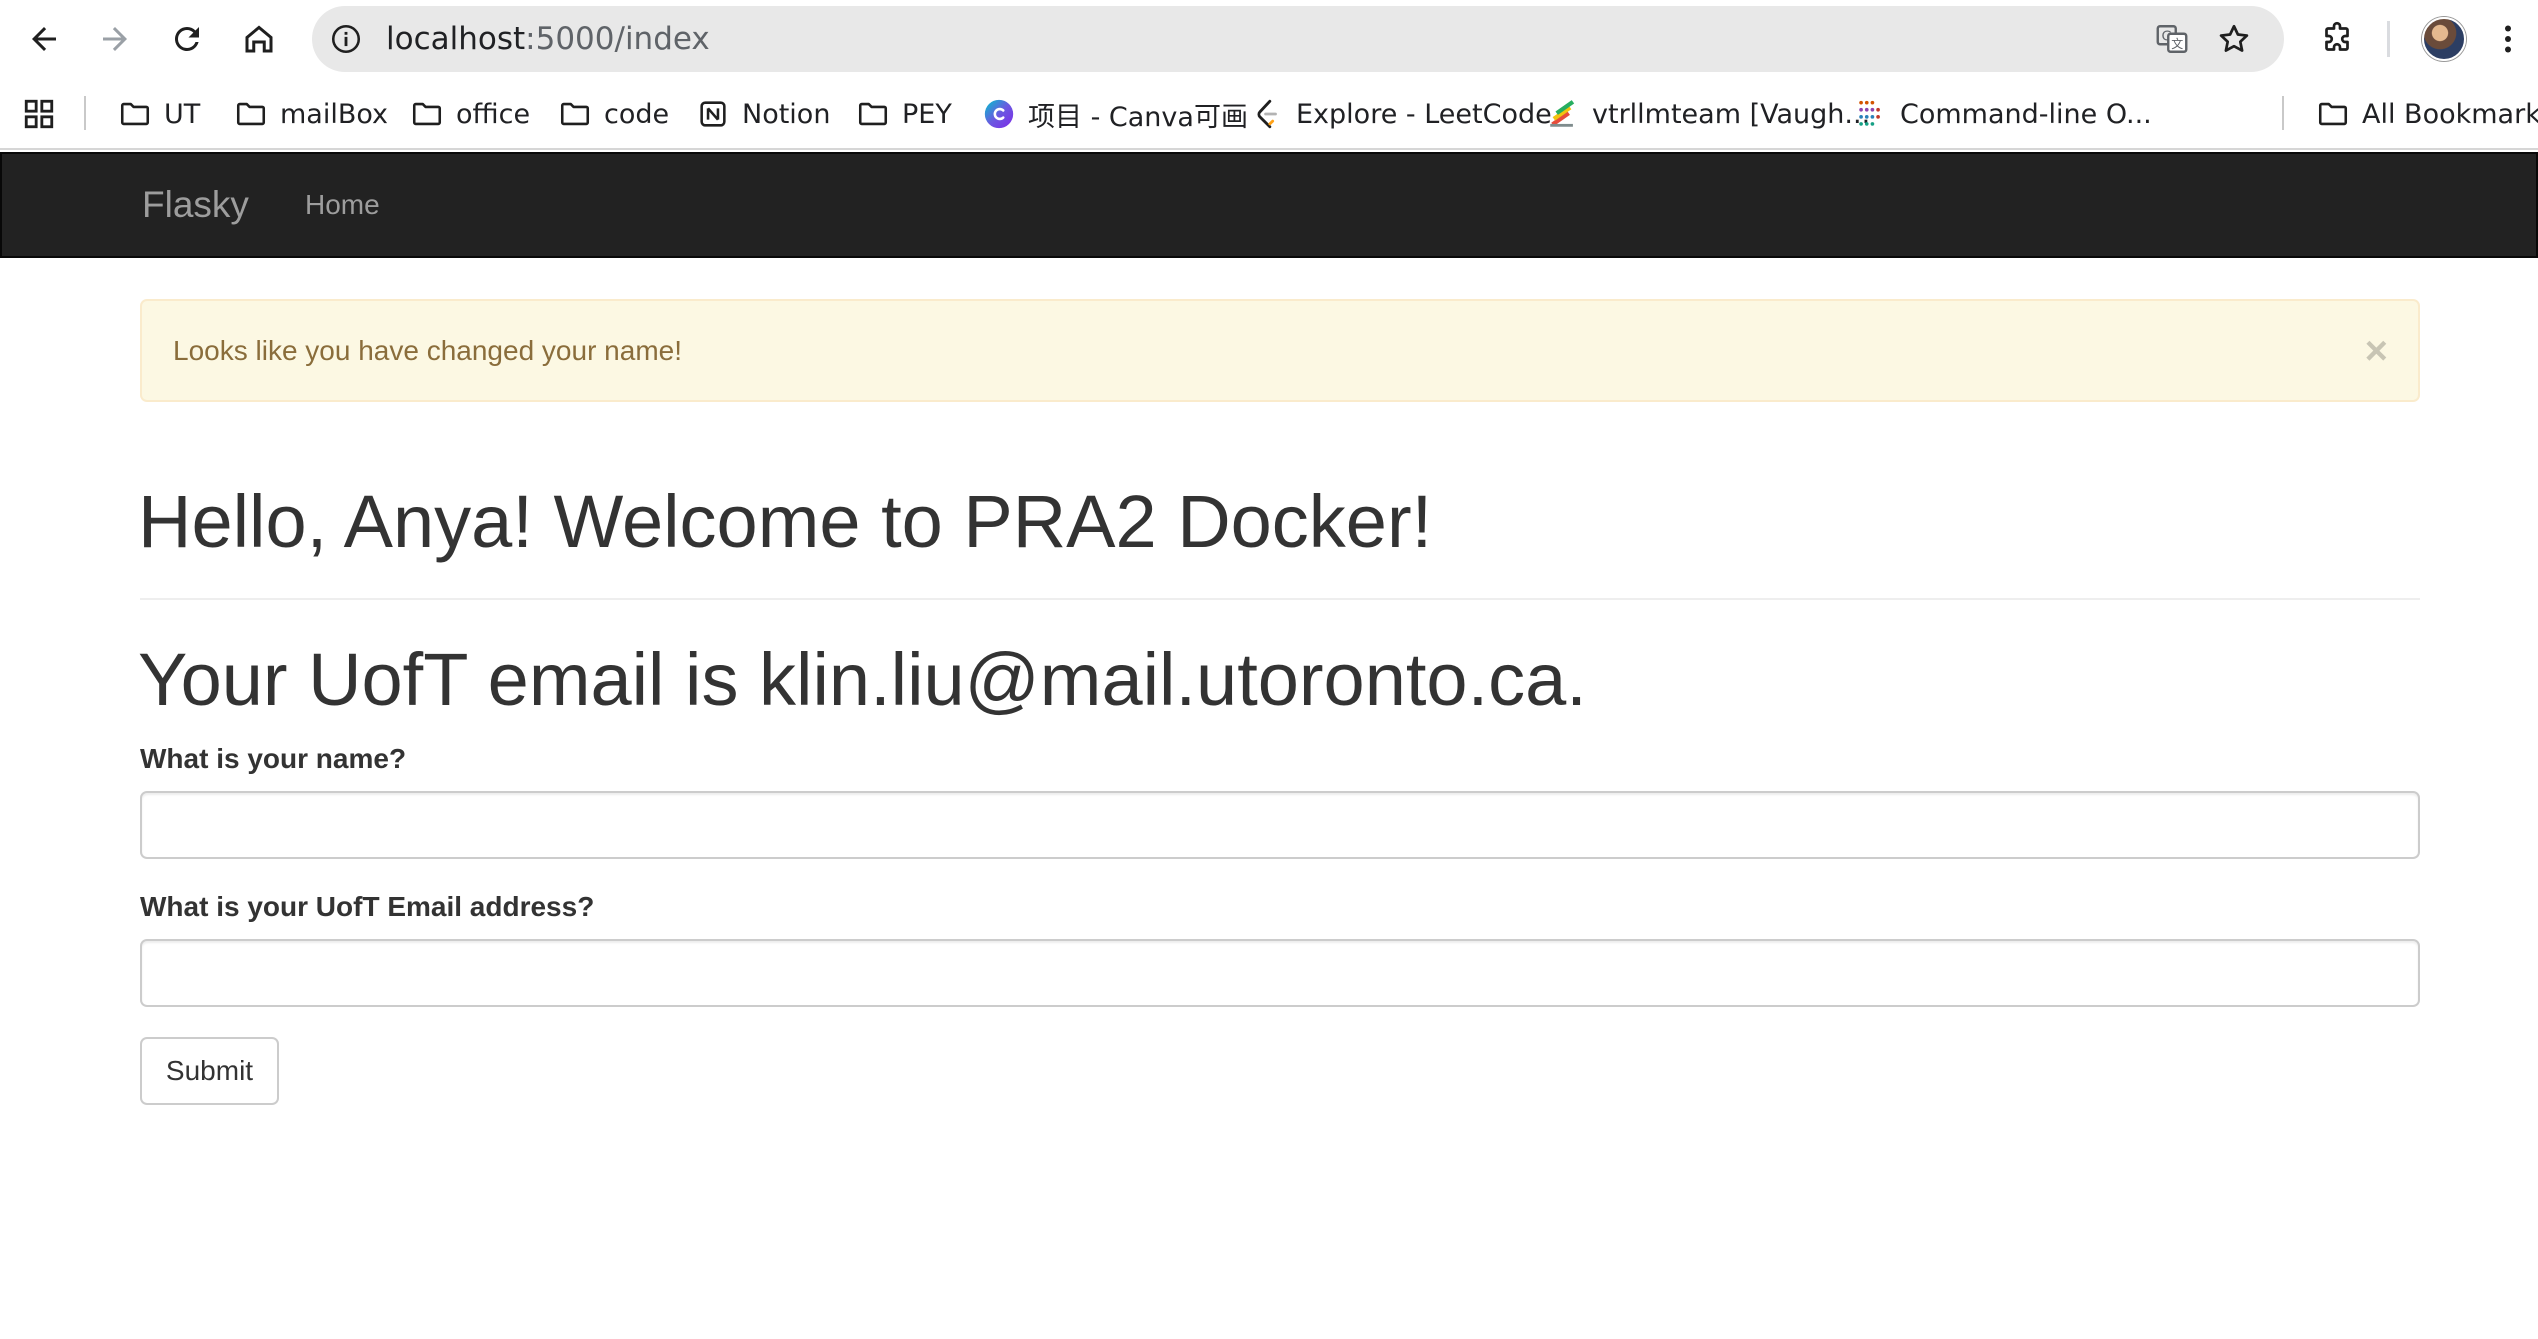 Image resolution: width=2538 pixels, height=1339 pixels. What do you see at coordinates (713, 114) in the screenshot?
I see `notion-icon` at bounding box center [713, 114].